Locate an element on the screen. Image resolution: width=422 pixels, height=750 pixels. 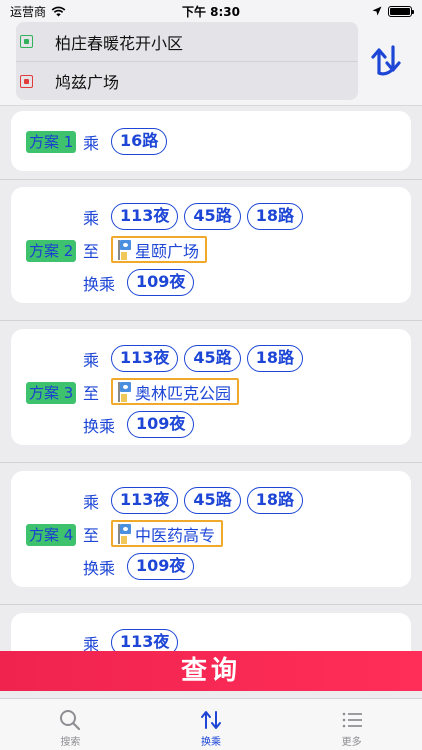
transfer-stop-name: 奥林匹克公园 is located at coordinates (183, 393).